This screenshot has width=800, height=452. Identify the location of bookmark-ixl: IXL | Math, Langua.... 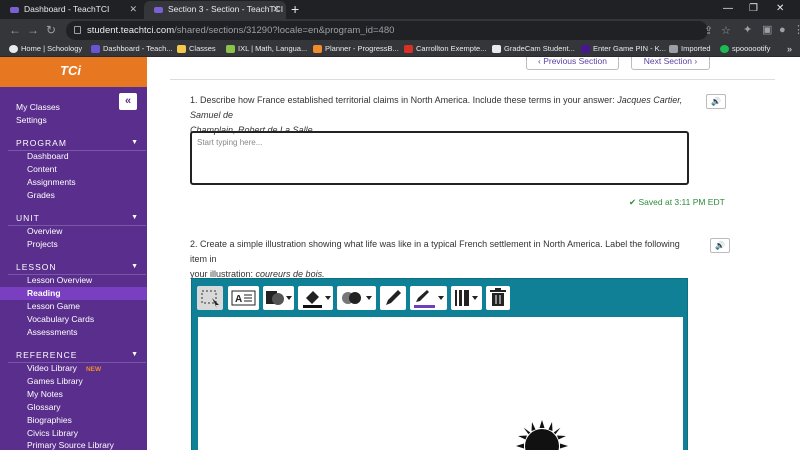
(266, 49).